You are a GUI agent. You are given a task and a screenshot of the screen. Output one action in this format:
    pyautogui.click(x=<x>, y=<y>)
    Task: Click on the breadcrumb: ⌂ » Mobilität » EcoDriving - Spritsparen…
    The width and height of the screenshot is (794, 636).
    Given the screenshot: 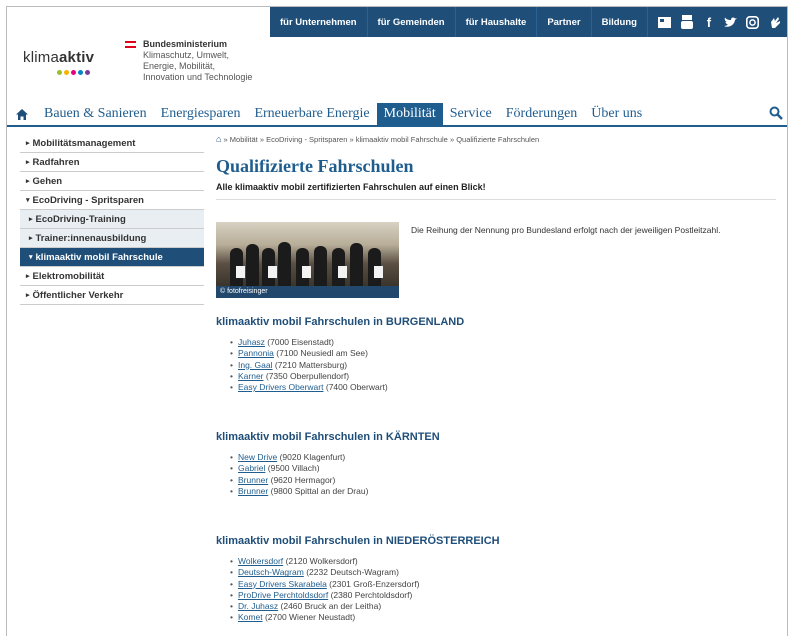 What is the action you would take?
    pyautogui.click(x=378, y=139)
    